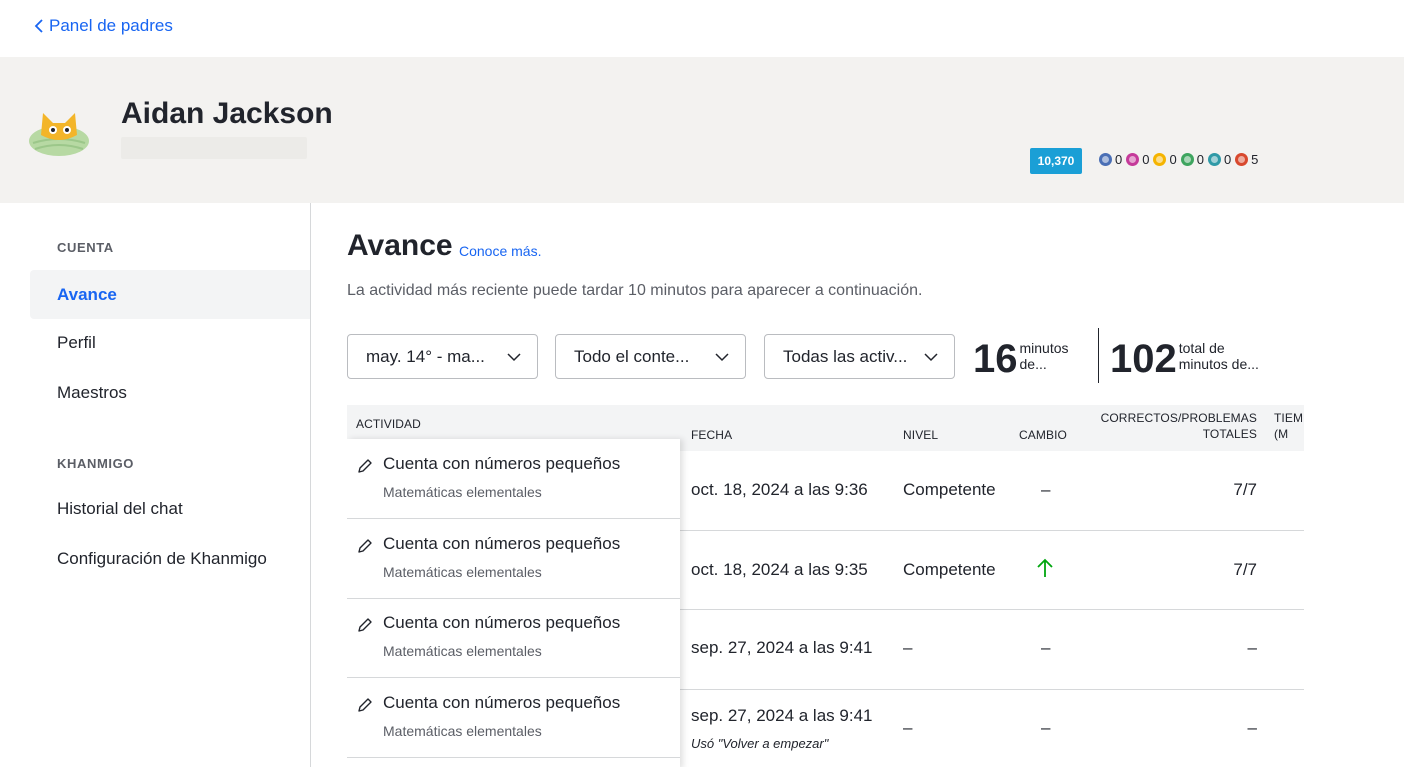 The height and width of the screenshot is (767, 1404). I want to click on sidebar-item-khanmigo-settings: Configuración de Khanmigo, so click(170, 558).